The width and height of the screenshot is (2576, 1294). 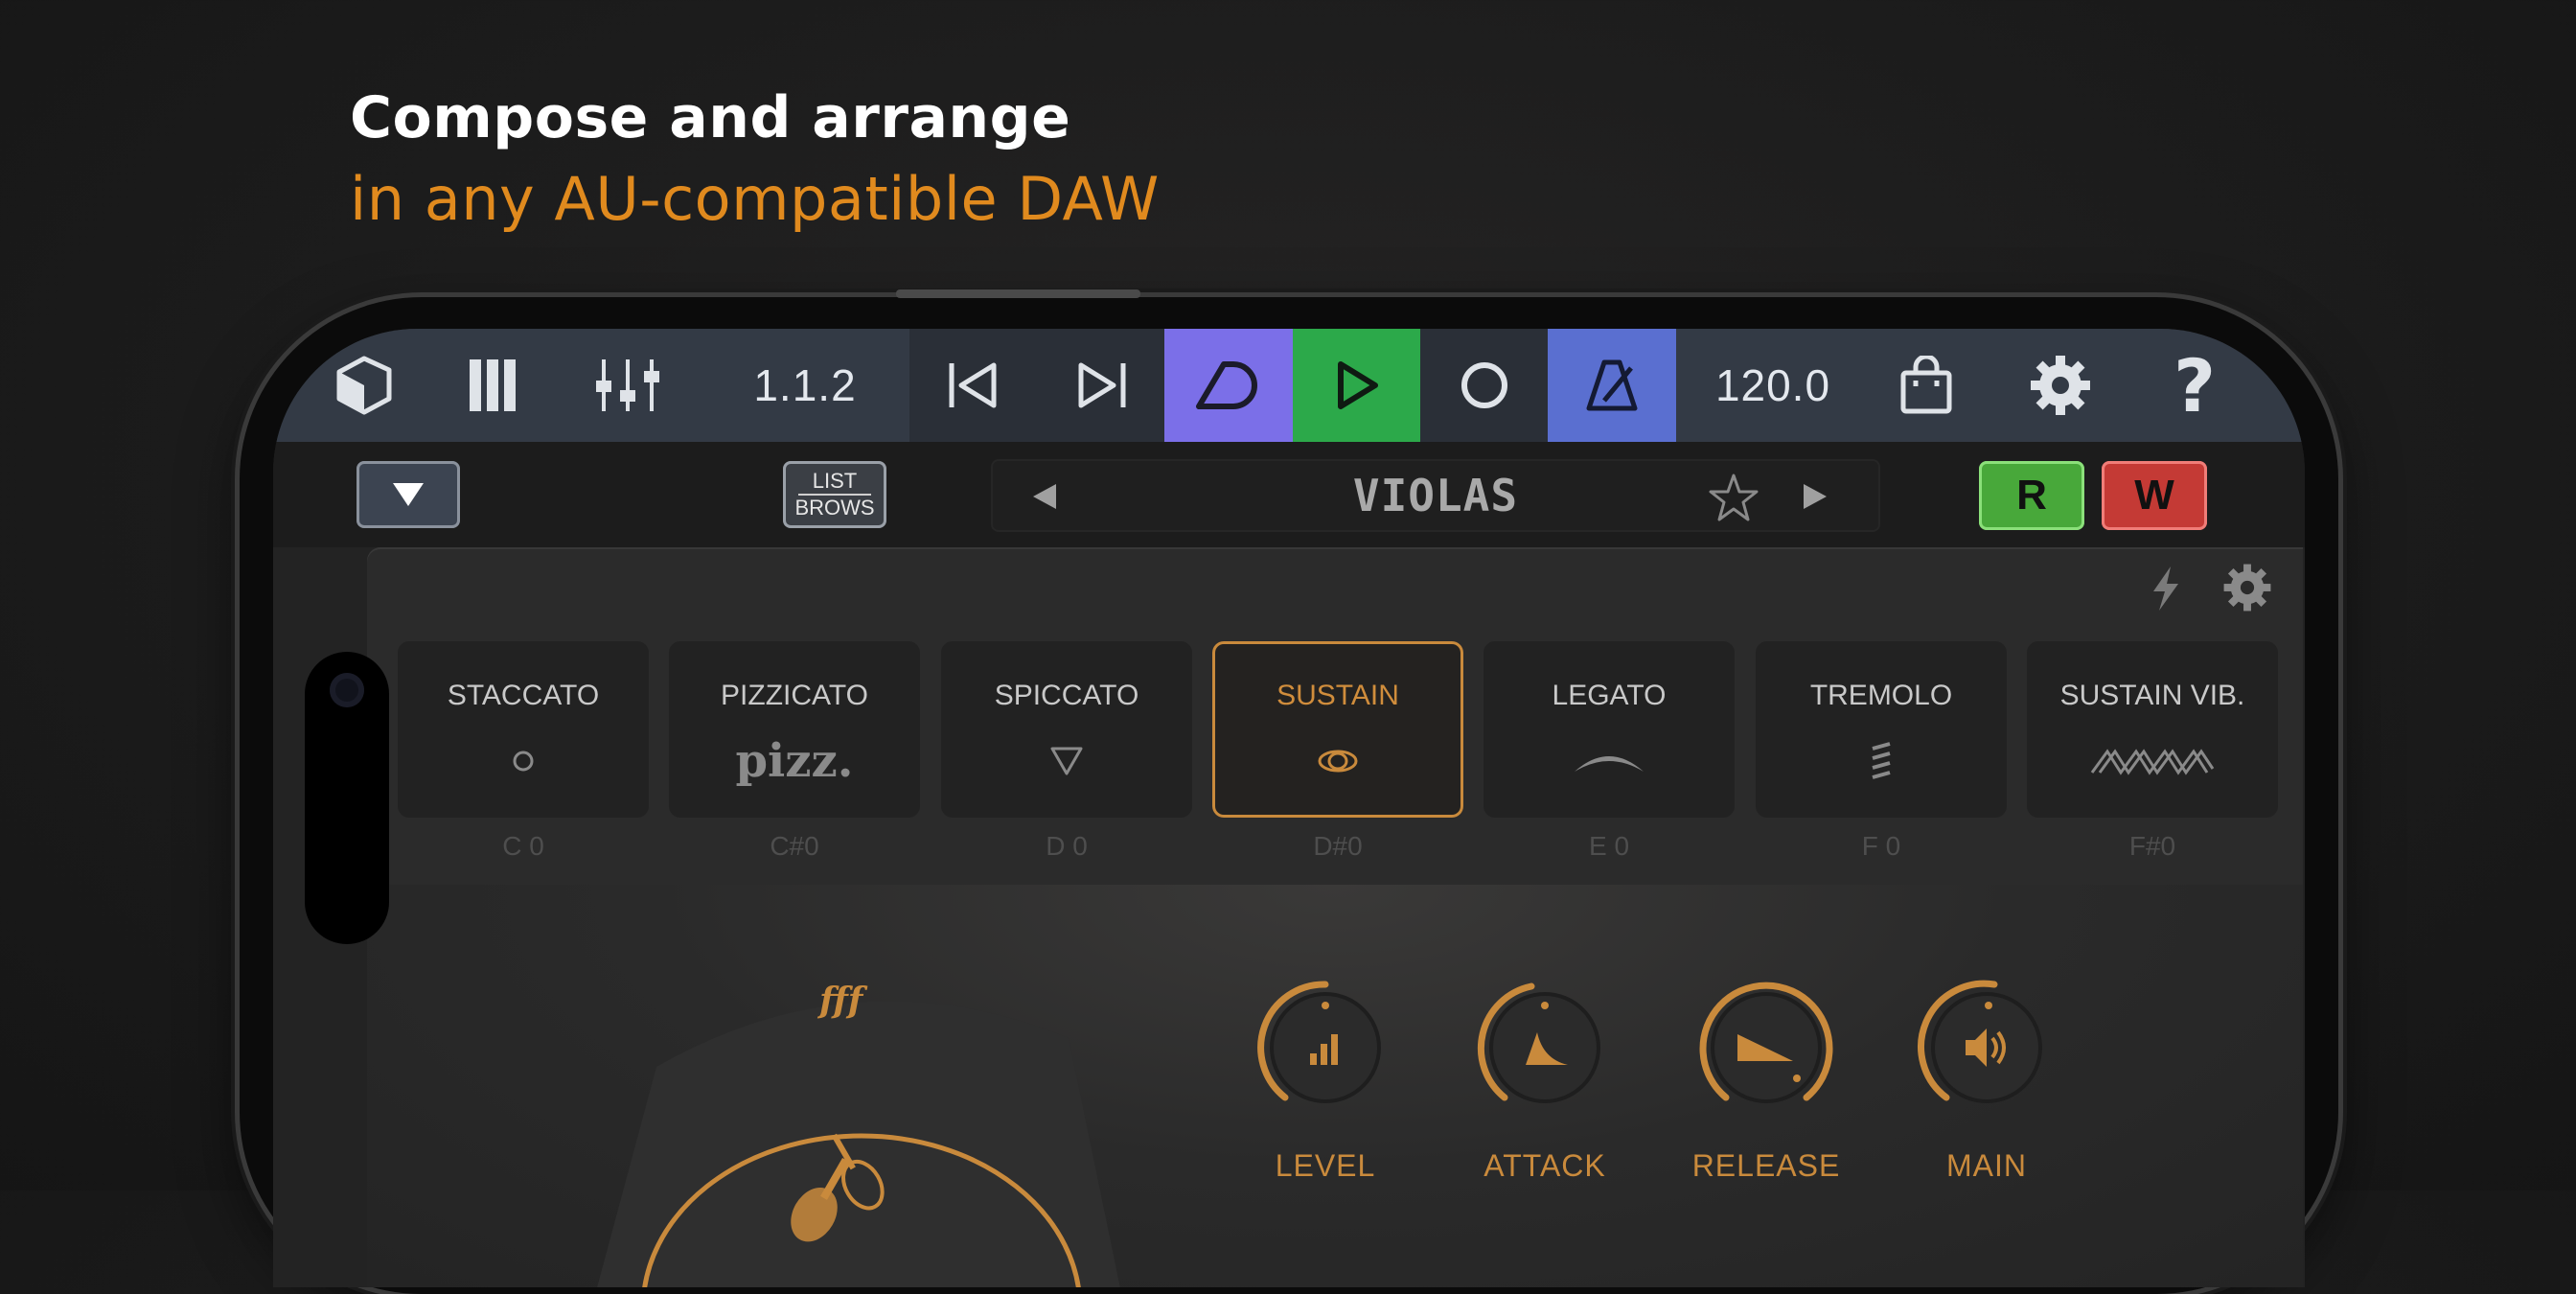 What do you see at coordinates (1609, 729) in the screenshot?
I see `articulation-legato: LEGATO` at bounding box center [1609, 729].